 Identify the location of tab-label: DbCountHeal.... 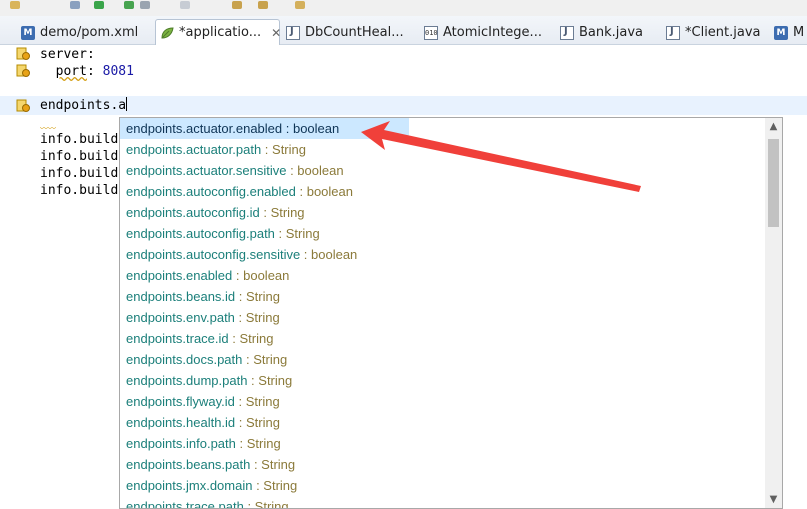
(354, 32).